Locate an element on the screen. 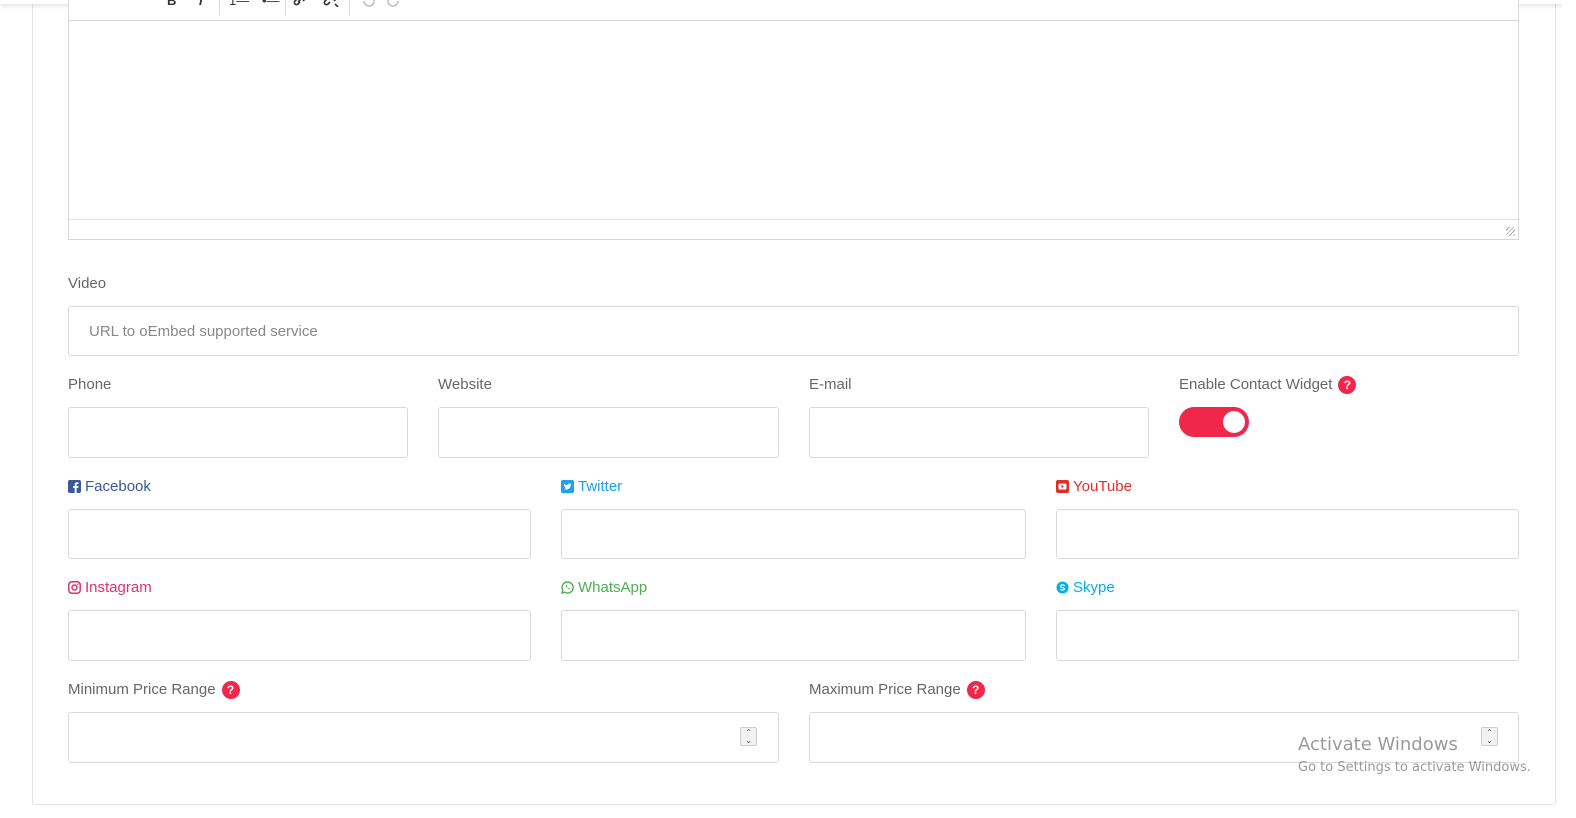  twitter-label-text: Twitter is located at coordinates (600, 486).